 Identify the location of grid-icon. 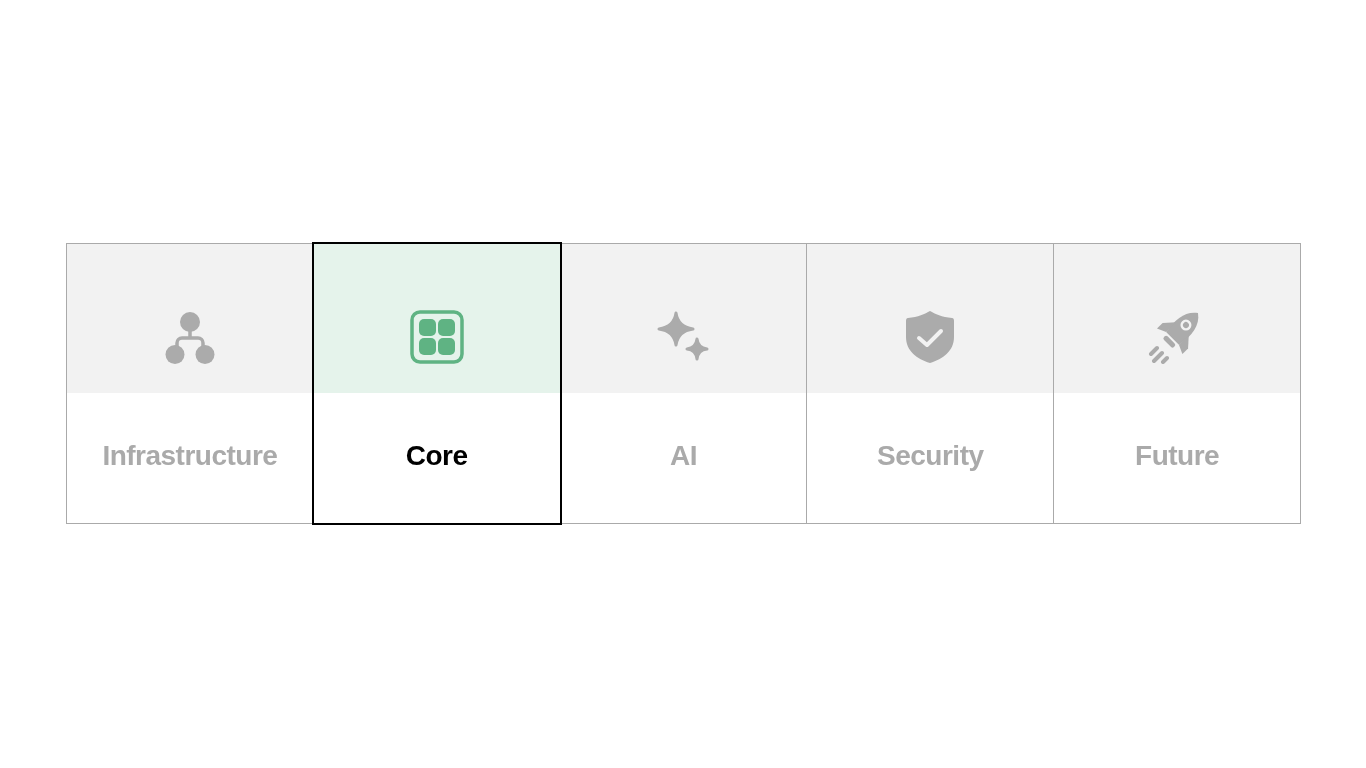
(436, 337).